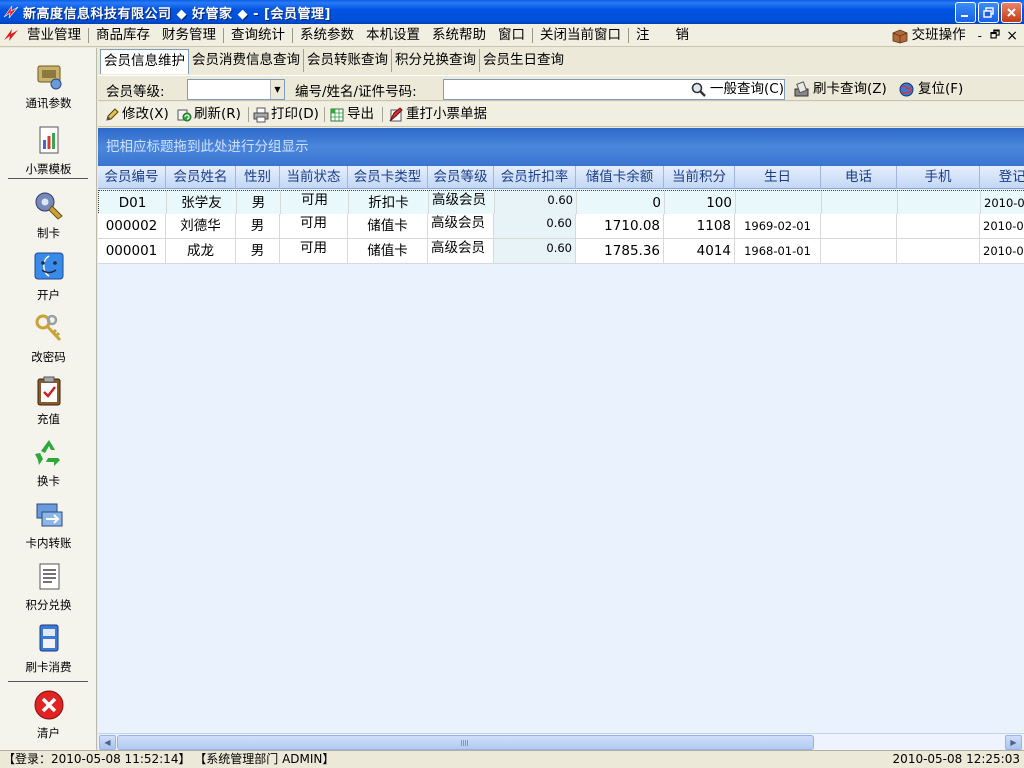 The height and width of the screenshot is (768, 1024). What do you see at coordinates (11, 35) in the screenshot?
I see `menu-app-icon` at bounding box center [11, 35].